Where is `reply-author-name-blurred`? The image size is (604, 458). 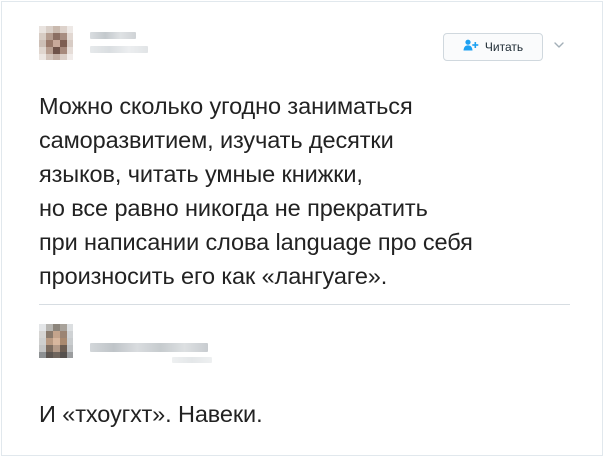
reply-author-name-blurred is located at coordinates (149, 347).